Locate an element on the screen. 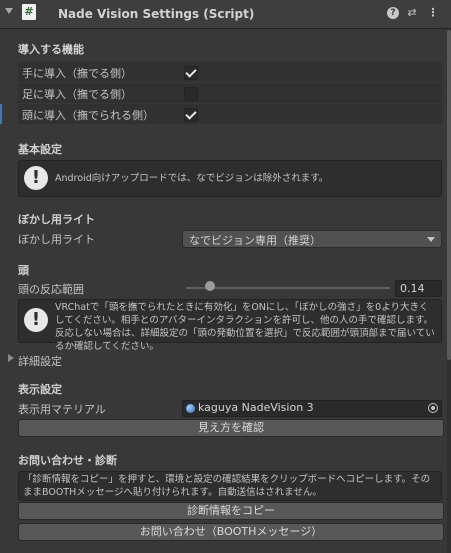  blur-light-dropdown: なでビジョン専用（推奨） is located at coordinates (312, 239).